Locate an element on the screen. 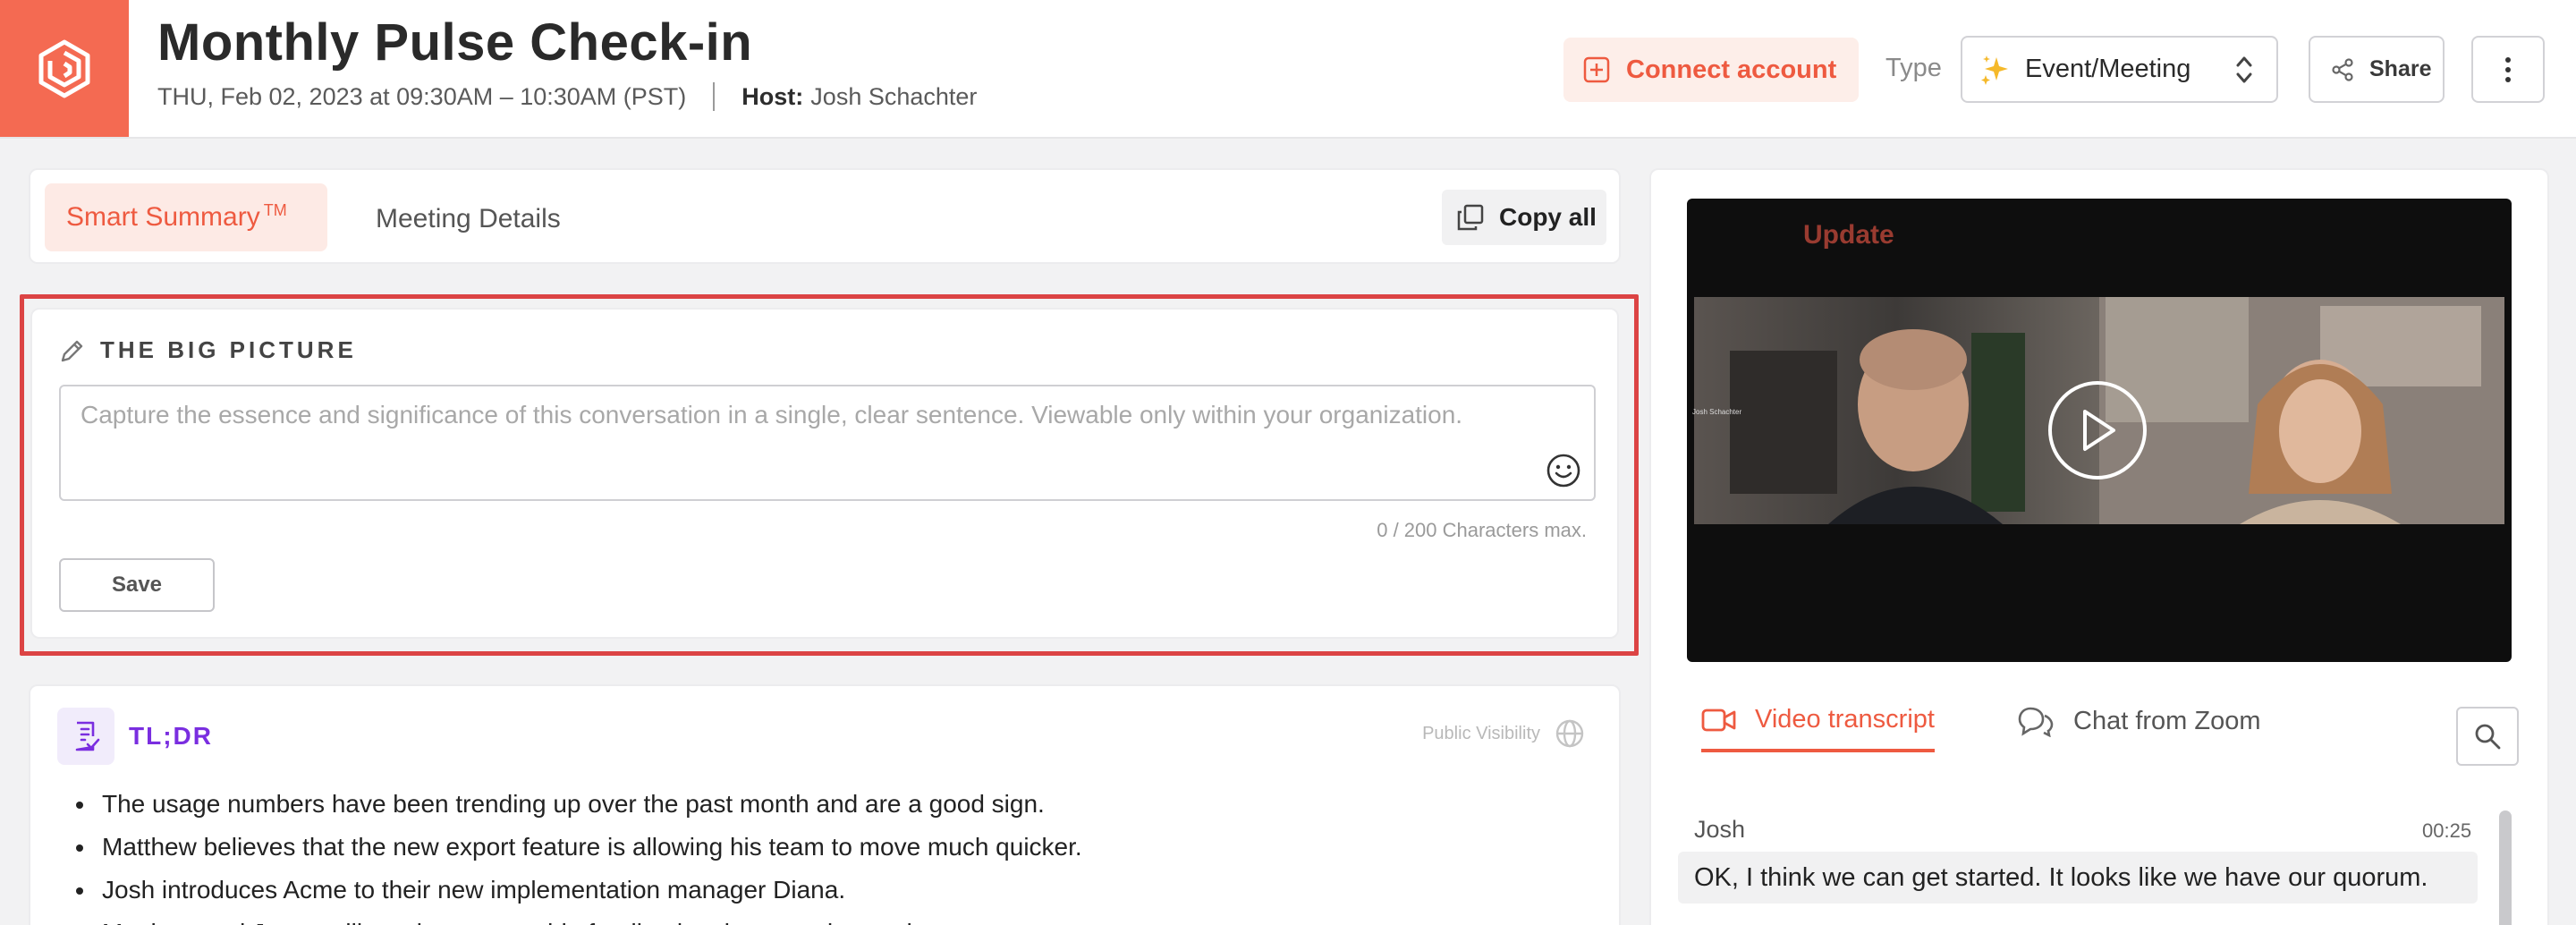 The image size is (2576, 925). tldr-title: TL;DR is located at coordinates (171, 736).